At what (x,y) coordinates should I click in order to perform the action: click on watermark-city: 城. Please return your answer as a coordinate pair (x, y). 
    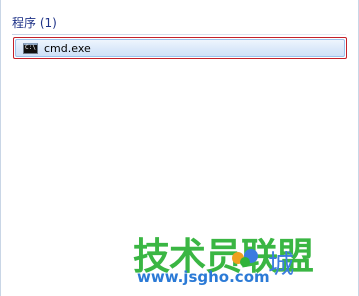
    Looking at the image, I should click on (281, 265).